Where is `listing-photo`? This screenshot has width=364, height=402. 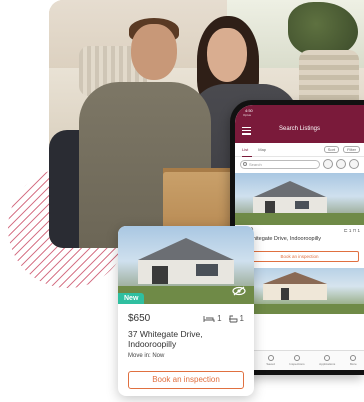 listing-photo is located at coordinates (299, 199).